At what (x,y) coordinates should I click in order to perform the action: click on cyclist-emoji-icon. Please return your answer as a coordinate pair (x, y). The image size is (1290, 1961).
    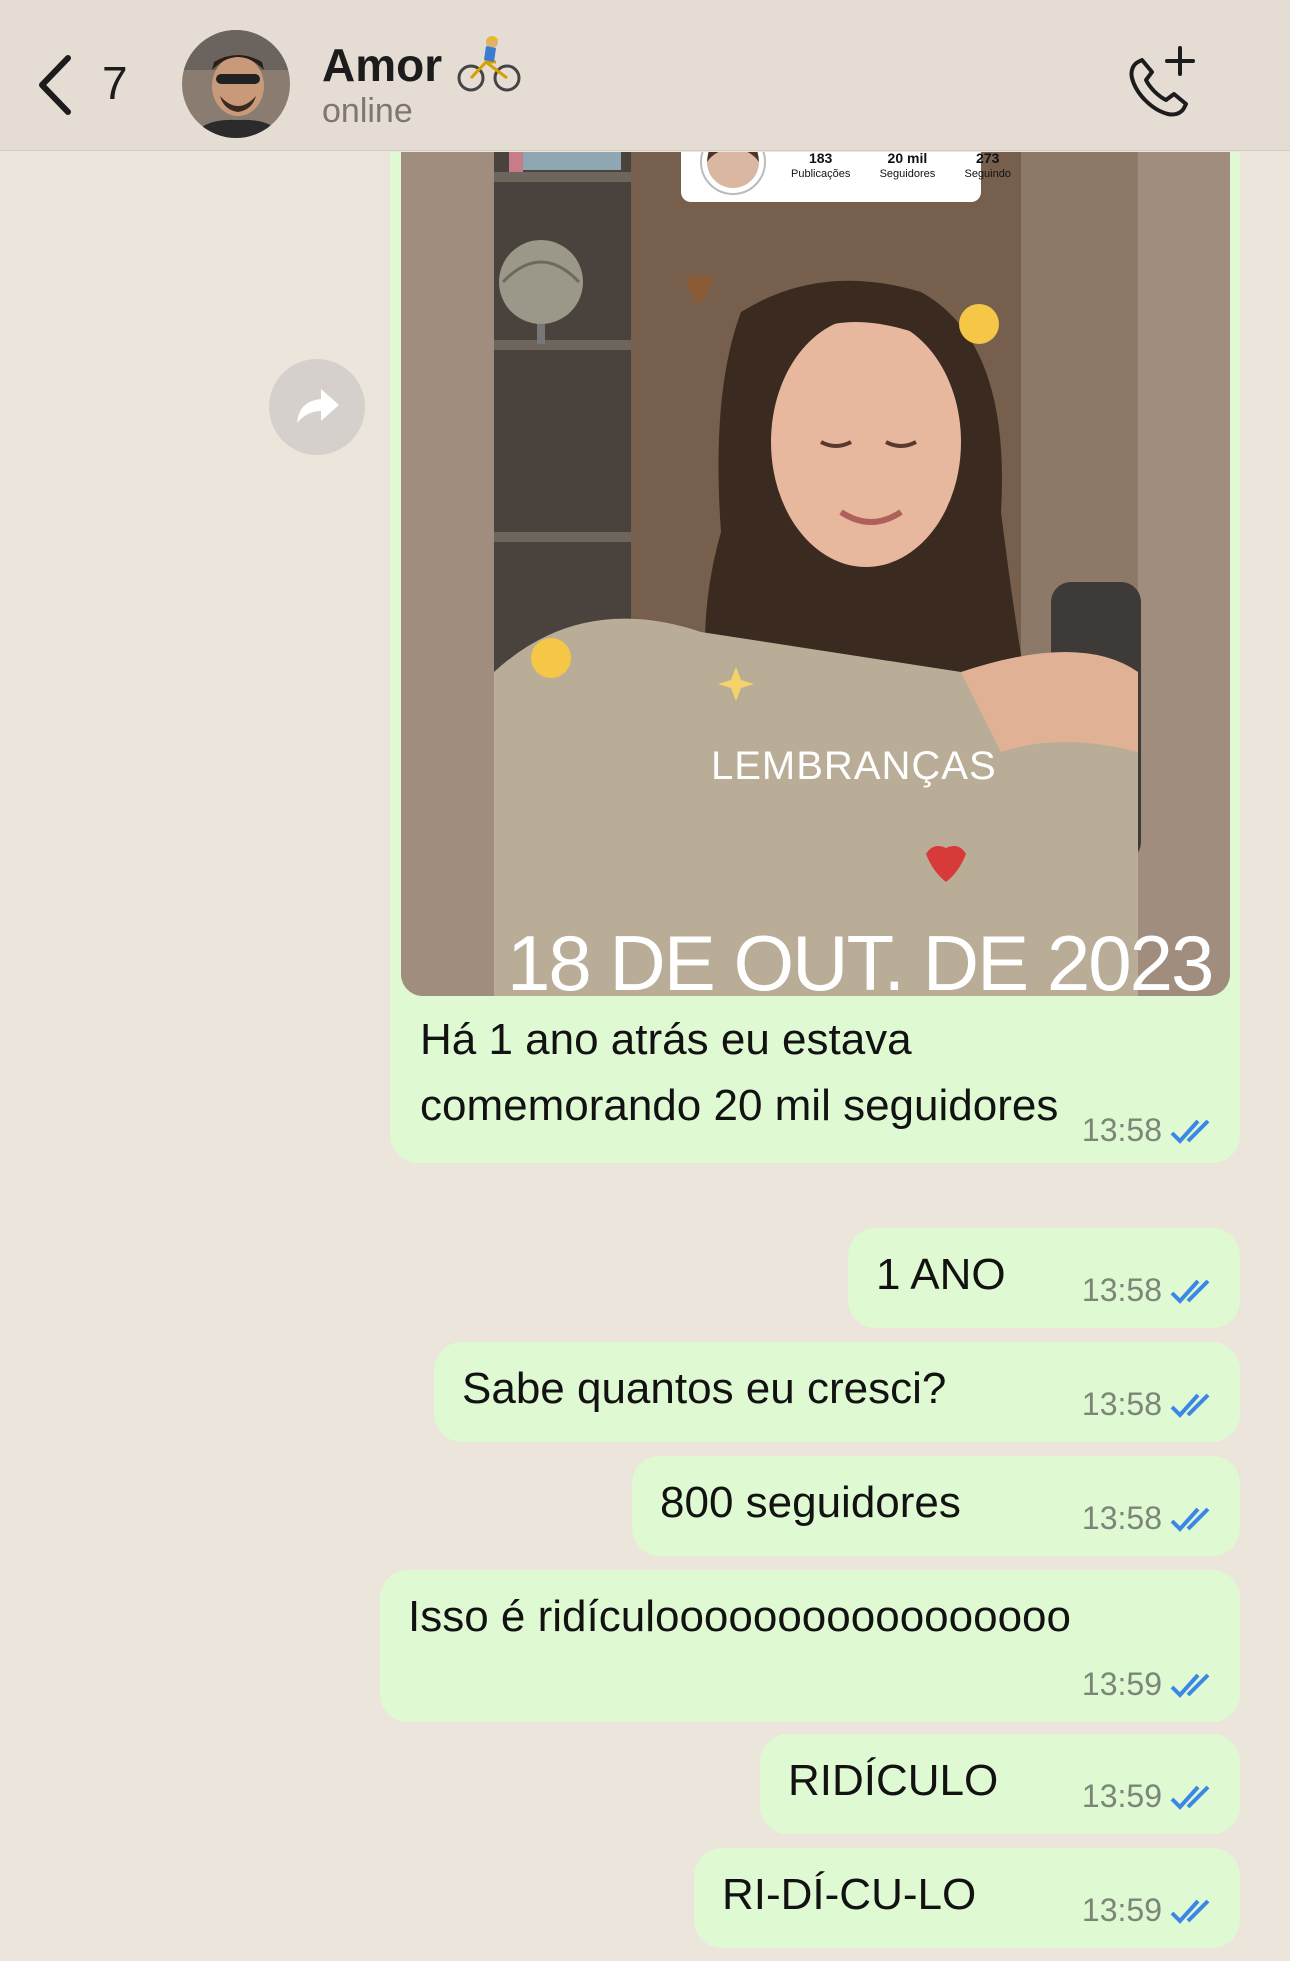
    Looking at the image, I should click on (489, 64).